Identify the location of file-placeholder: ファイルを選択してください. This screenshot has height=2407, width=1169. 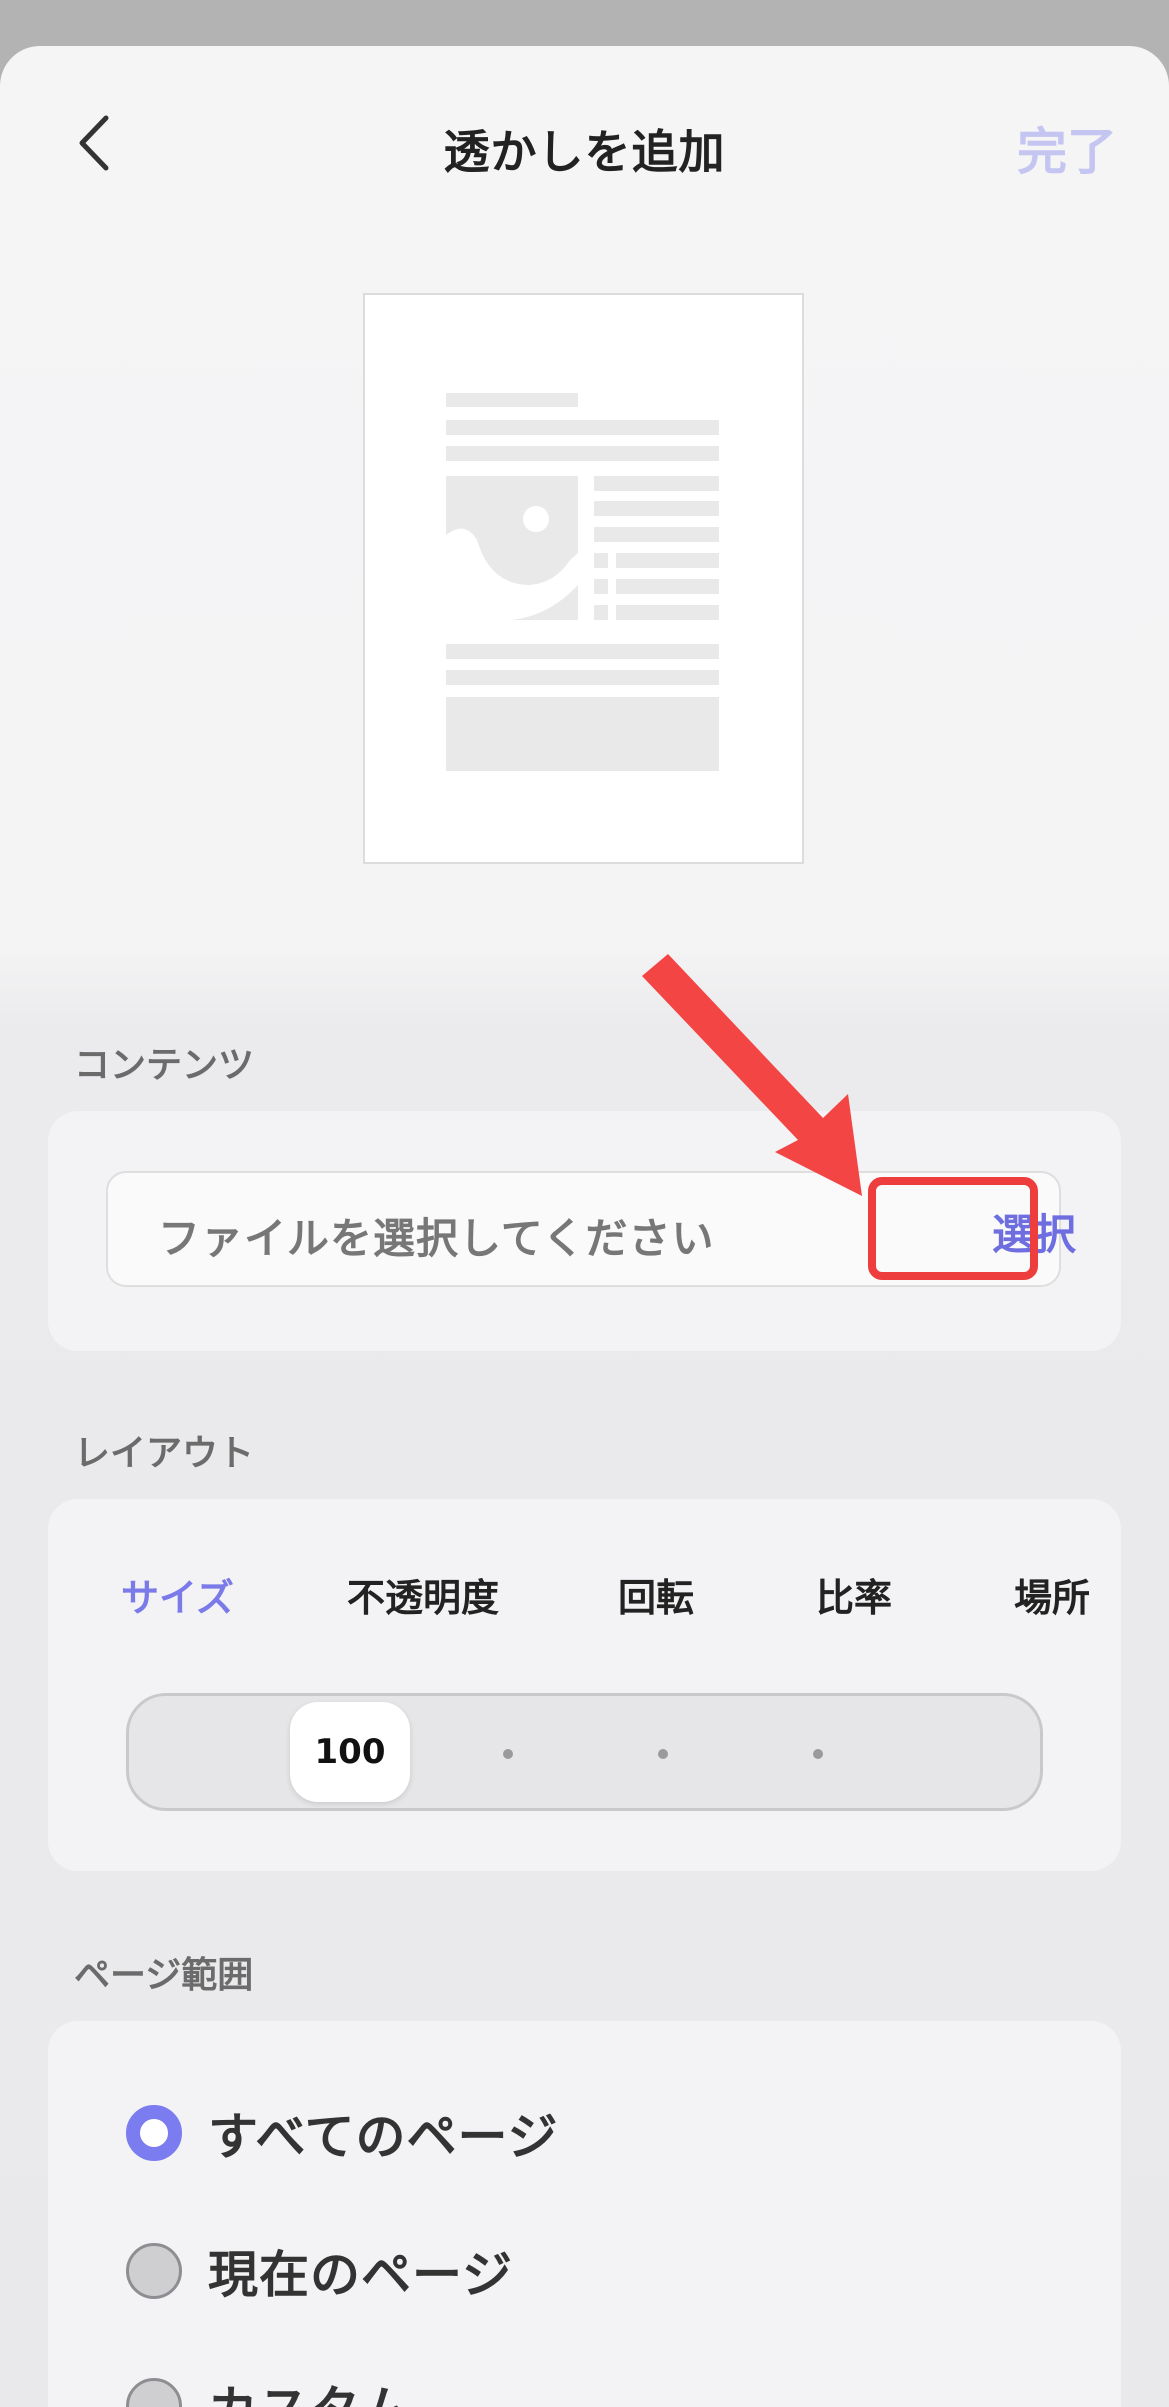
(436, 1238).